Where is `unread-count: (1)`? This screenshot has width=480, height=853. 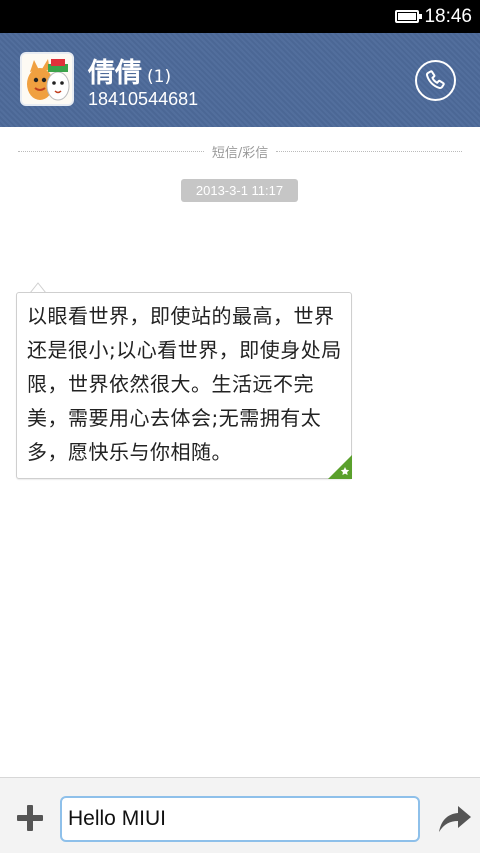
unread-count: (1) is located at coordinates (159, 77).